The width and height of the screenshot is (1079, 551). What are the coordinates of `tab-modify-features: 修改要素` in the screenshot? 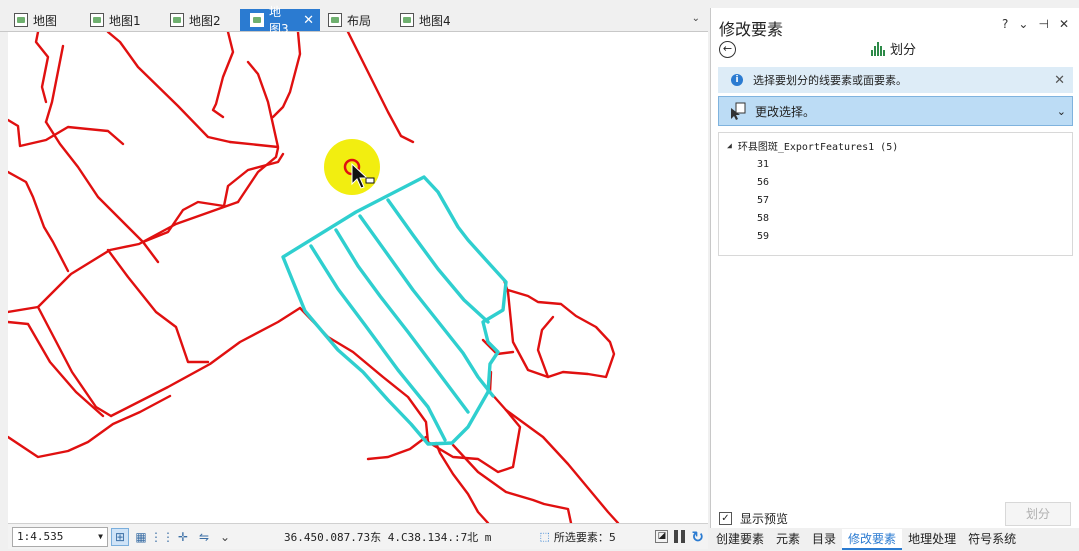 It's located at (872, 539).